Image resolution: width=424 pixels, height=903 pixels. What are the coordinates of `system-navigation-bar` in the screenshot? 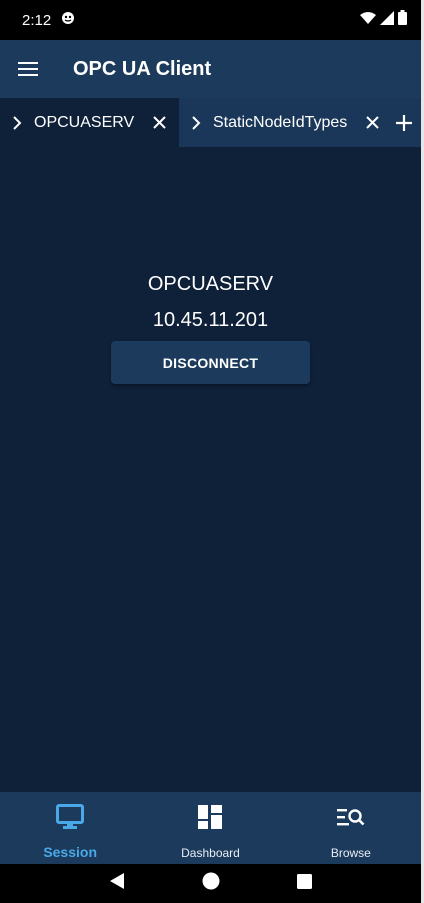 It's located at (210, 883).